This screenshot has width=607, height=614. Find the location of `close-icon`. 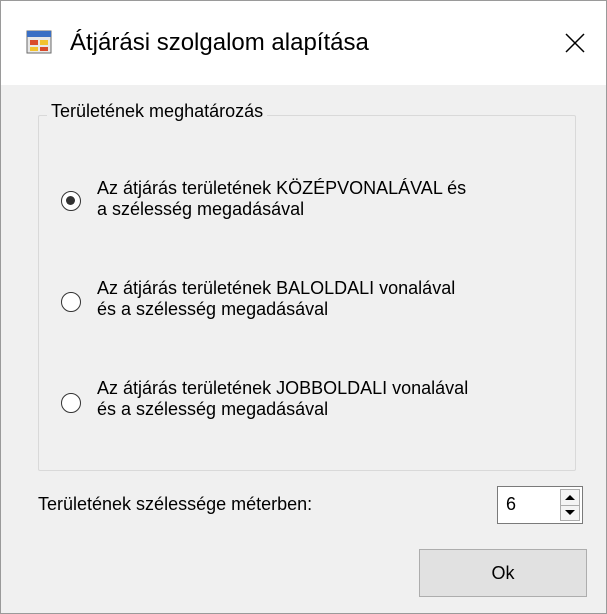

close-icon is located at coordinates (575, 43).